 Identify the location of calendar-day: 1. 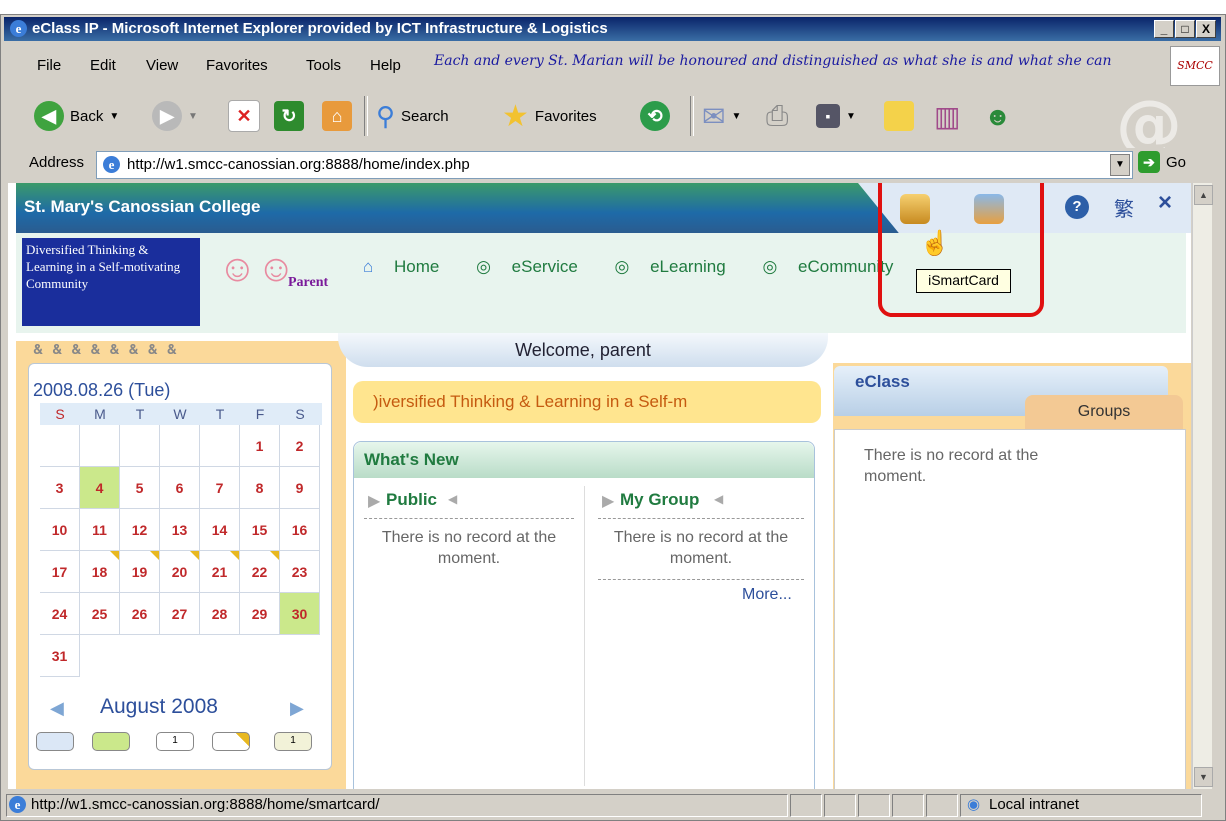
(260, 446).